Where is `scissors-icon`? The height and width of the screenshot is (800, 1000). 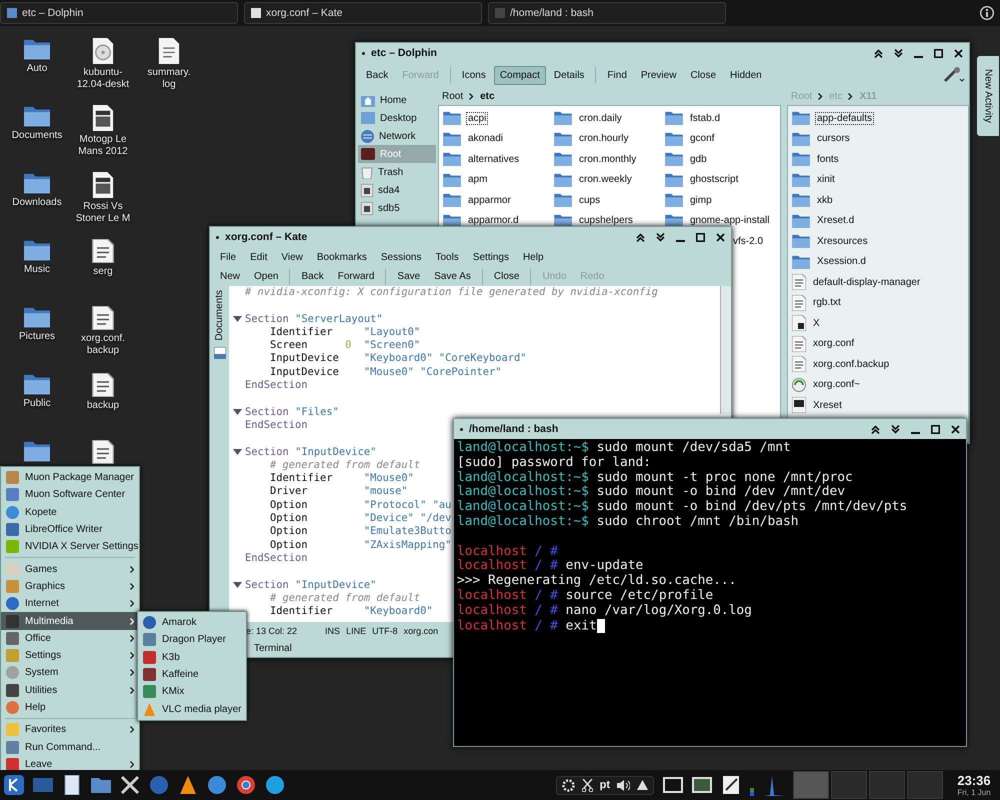
scissors-icon is located at coordinates (587, 785).